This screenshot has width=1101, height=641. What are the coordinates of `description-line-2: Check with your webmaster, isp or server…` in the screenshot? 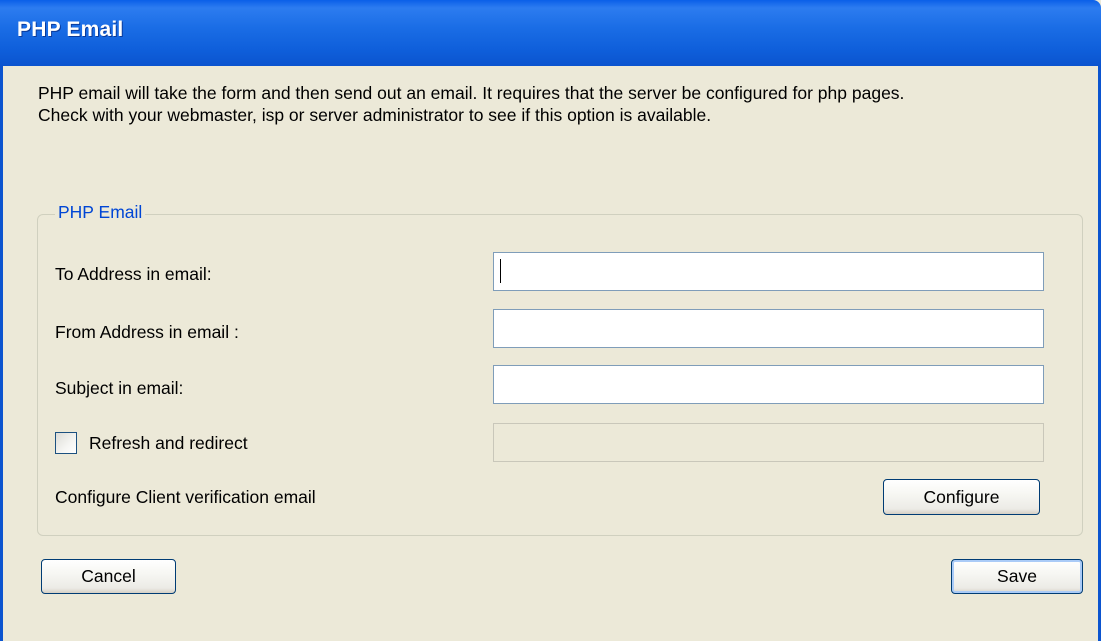 It's located at (375, 115).